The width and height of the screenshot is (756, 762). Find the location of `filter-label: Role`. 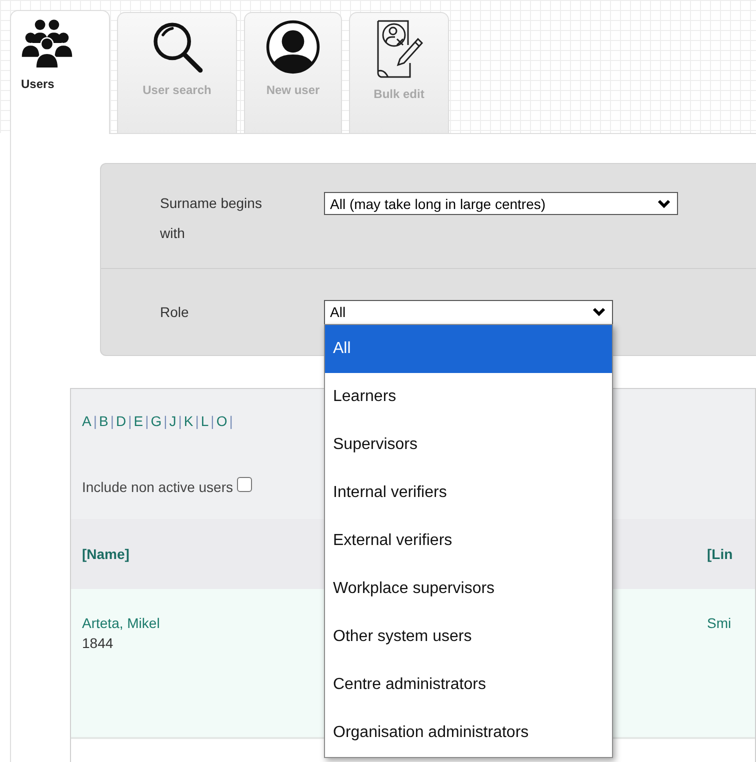

filter-label: Role is located at coordinates (175, 312).